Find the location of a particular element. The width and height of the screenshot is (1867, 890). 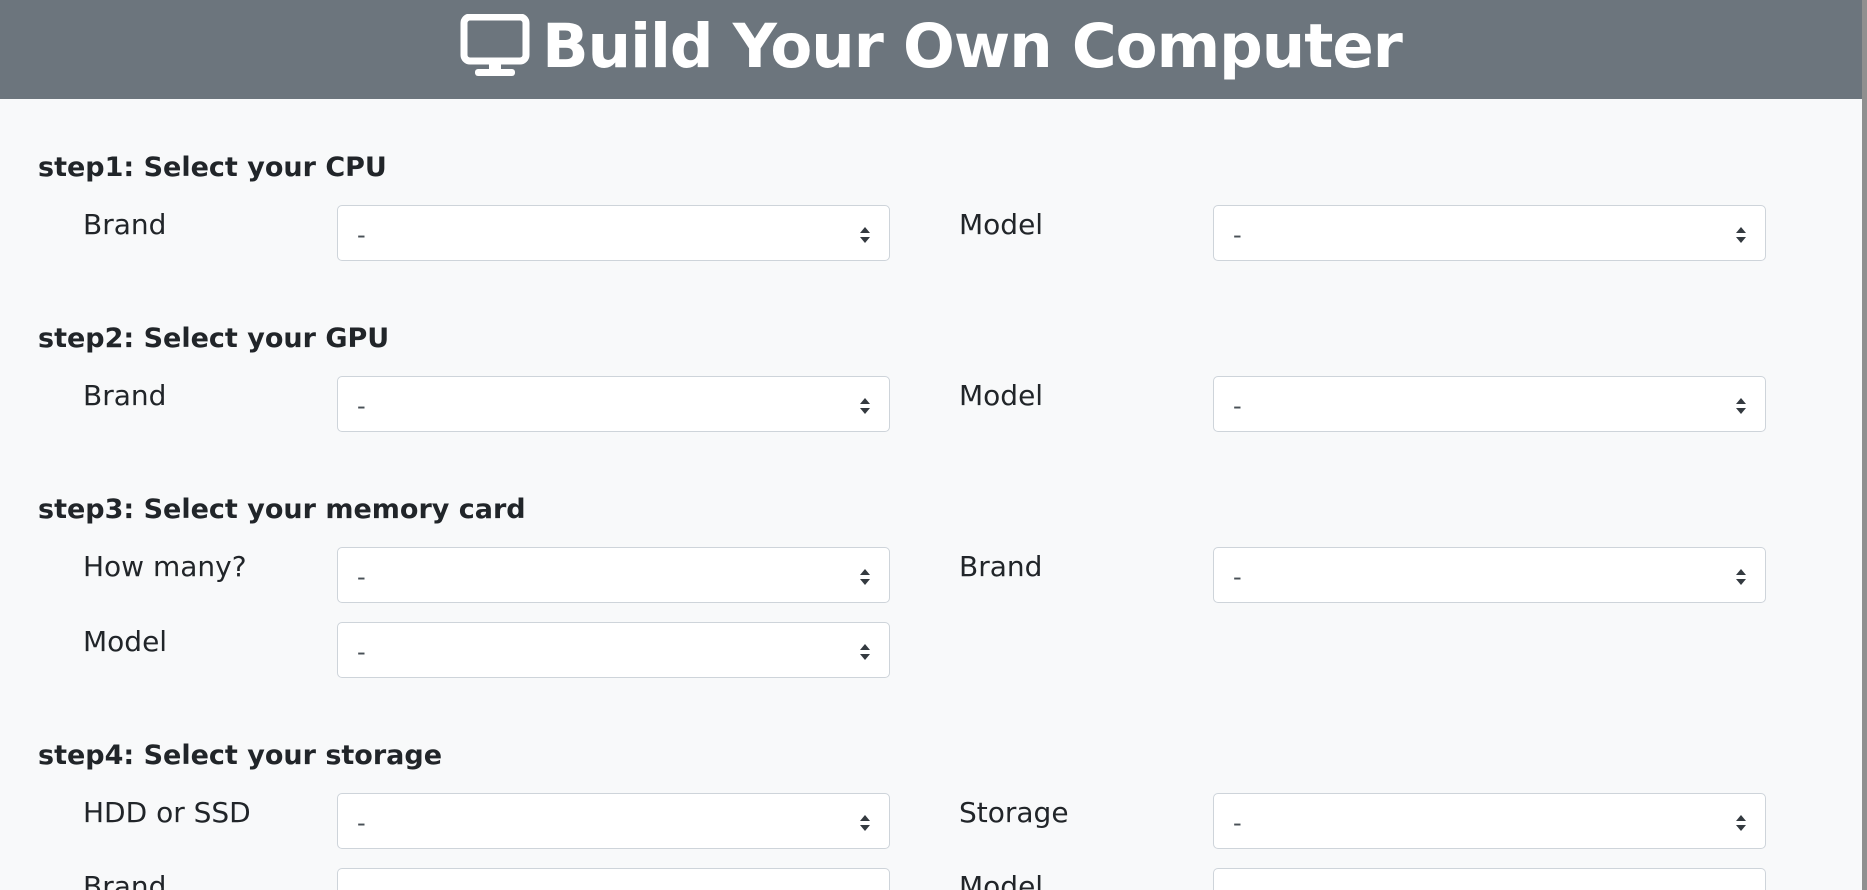

cpu-model-select: - is located at coordinates (1489, 233).